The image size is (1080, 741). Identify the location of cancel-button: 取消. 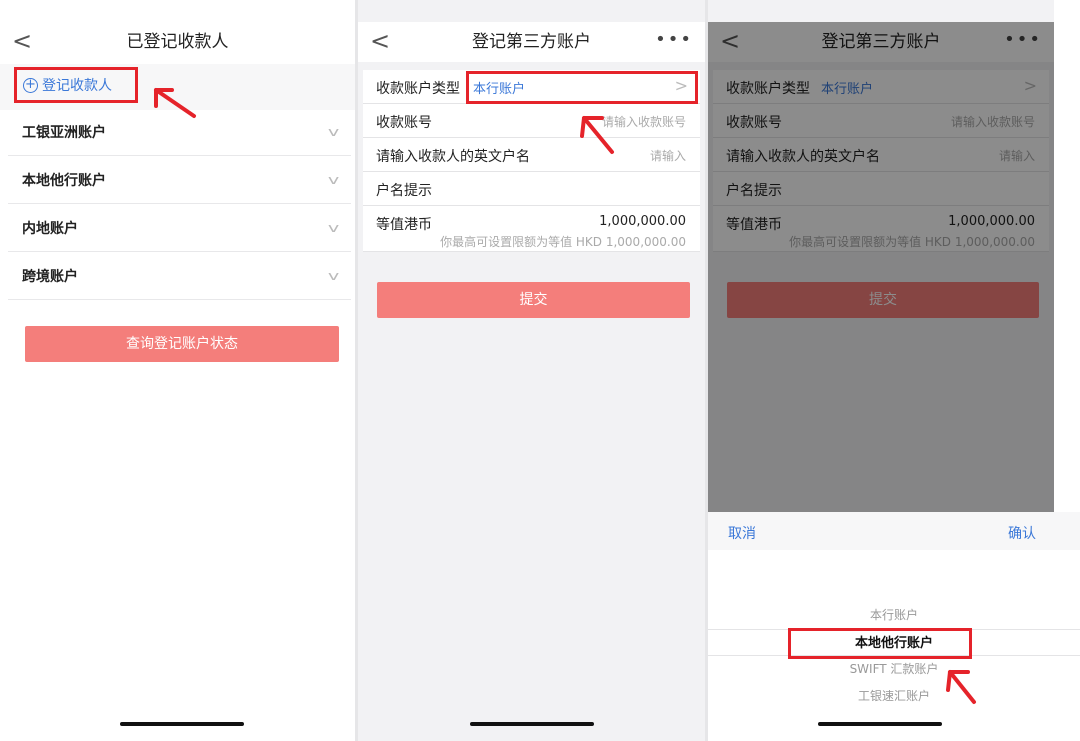
(742, 533).